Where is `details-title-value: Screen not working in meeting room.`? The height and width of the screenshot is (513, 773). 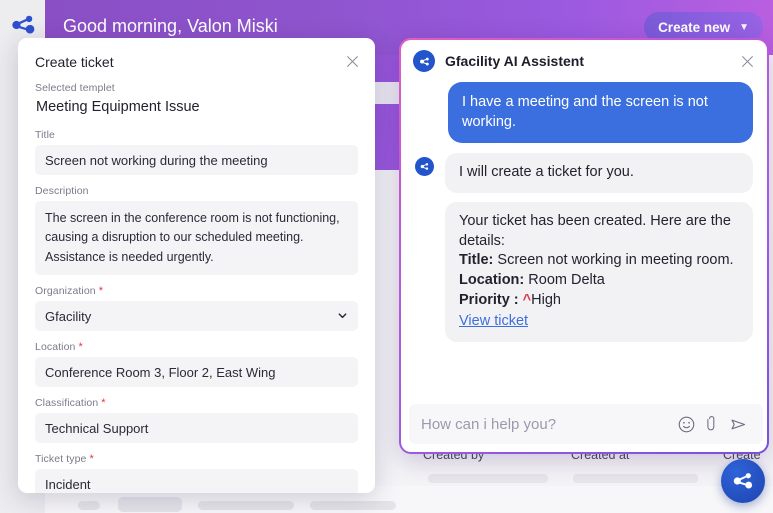 details-title-value: Screen not working in meeting room. is located at coordinates (615, 260).